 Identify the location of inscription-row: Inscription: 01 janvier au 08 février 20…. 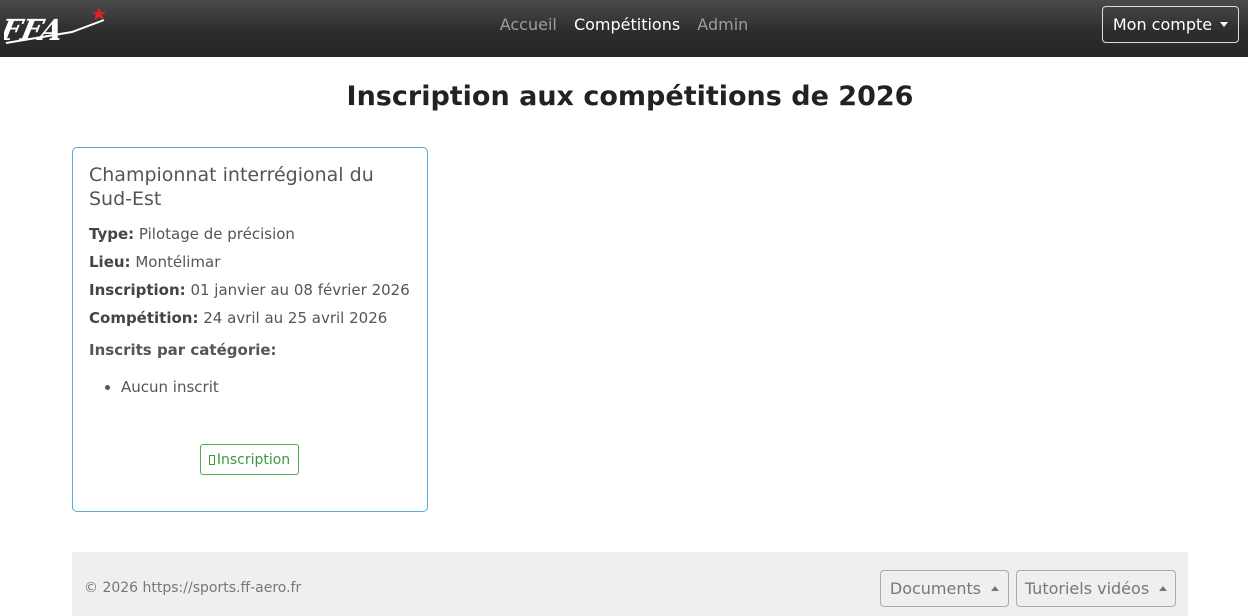
(250, 290).